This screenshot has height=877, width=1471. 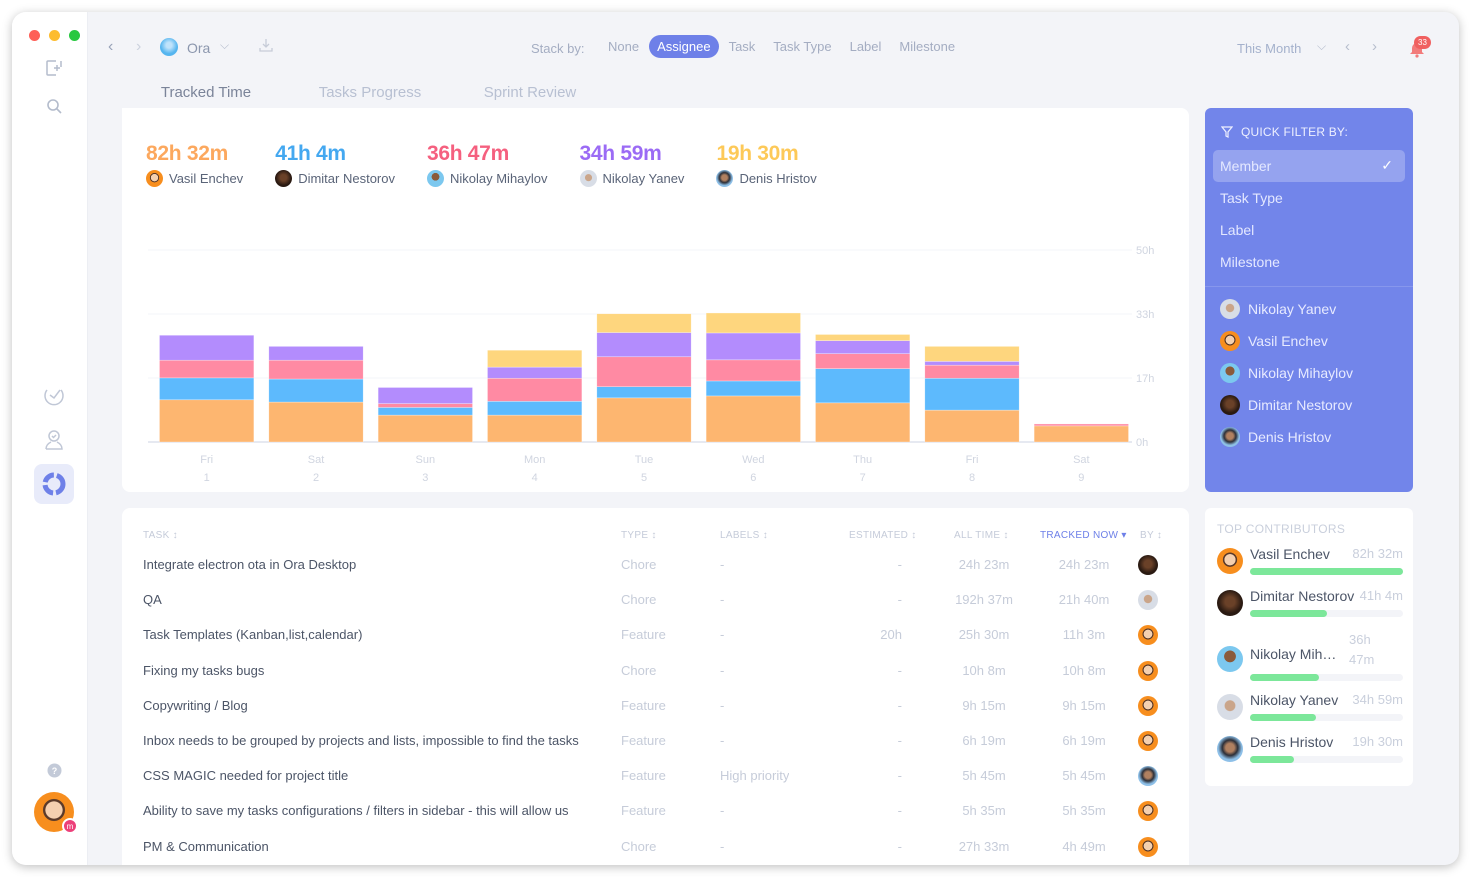 What do you see at coordinates (655, 846) in the screenshot?
I see `table-row: PM & Communication Chore - - 27h 33m 4h 49m` at bounding box center [655, 846].